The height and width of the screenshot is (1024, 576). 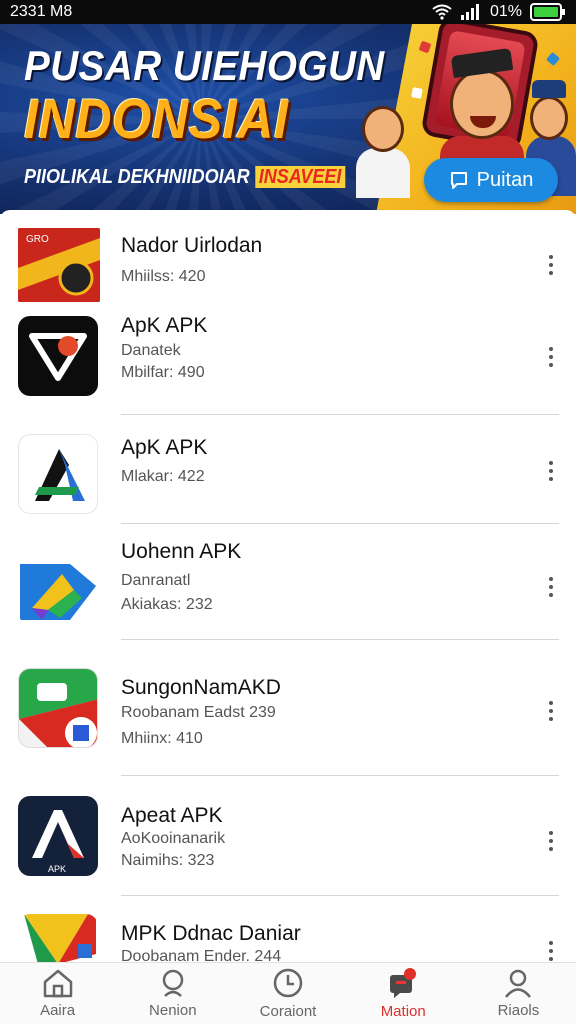 What do you see at coordinates (288, 983) in the screenshot?
I see `clock-icon` at bounding box center [288, 983].